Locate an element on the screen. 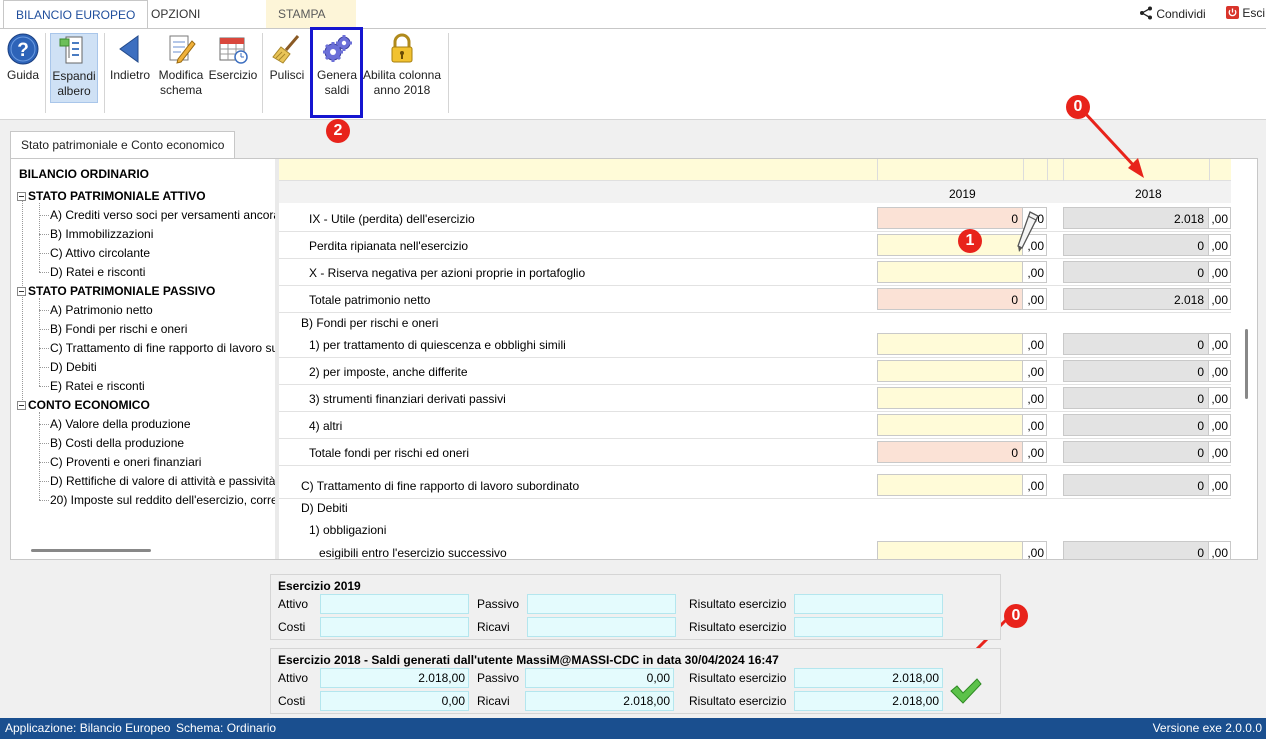  tree-item: B) Fondi per rischi e oneri is located at coordinates (118, 329).